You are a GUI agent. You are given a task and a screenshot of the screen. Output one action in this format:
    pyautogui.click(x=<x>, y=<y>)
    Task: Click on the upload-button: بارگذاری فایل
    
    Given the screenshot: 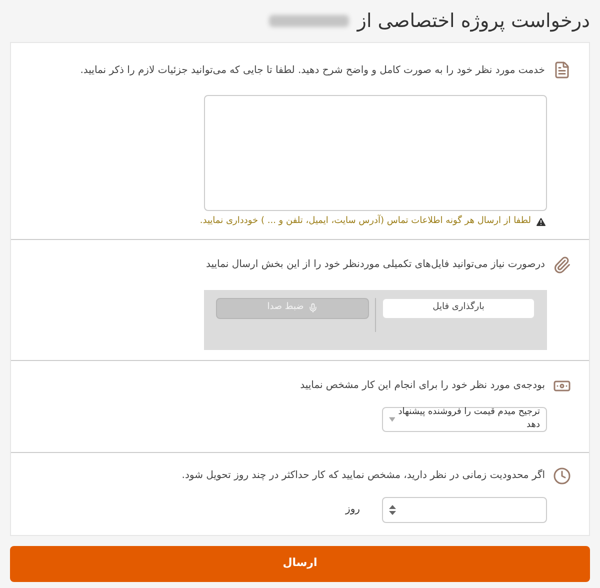 What is the action you would take?
    pyautogui.click(x=458, y=308)
    